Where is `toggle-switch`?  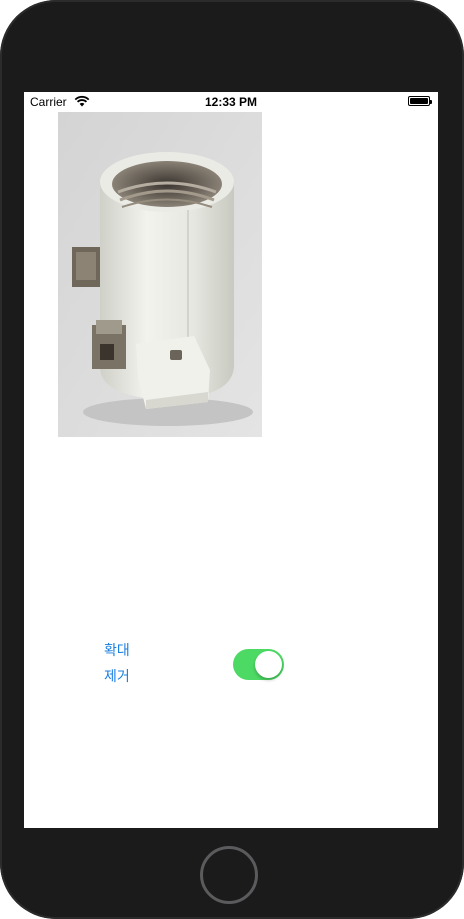
toggle-switch is located at coordinates (258, 664).